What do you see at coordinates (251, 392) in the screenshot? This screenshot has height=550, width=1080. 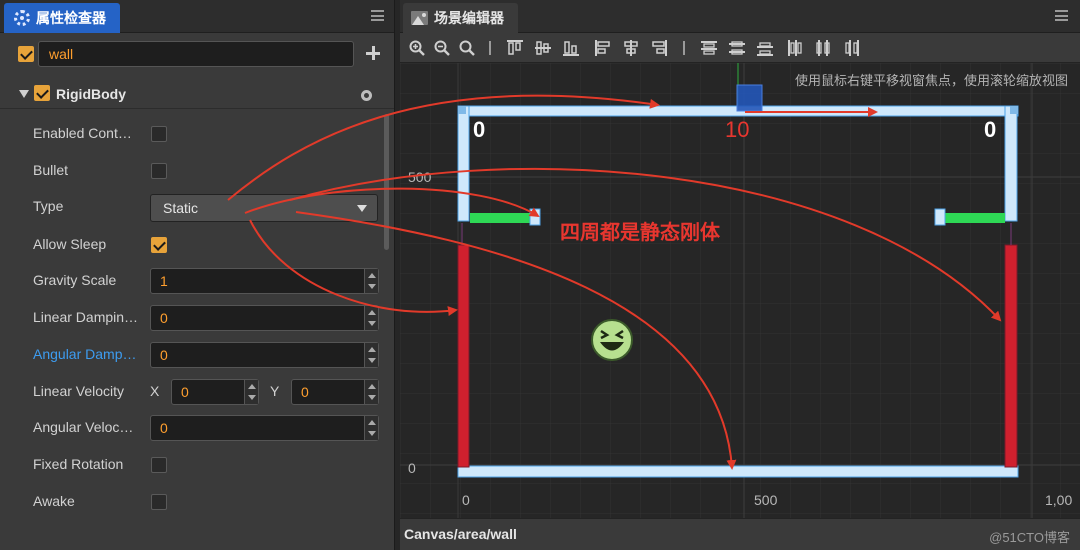 I see `linear-velocity-x-stepper` at bounding box center [251, 392].